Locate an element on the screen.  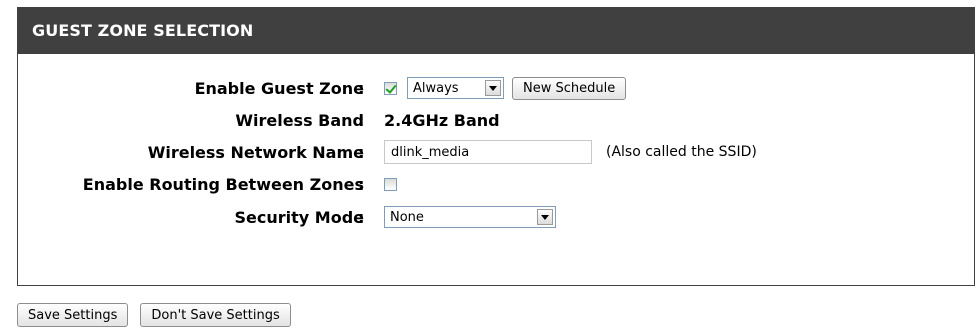
enable-guest-zone-label: Enable Guest Zone is located at coordinates (279, 88).